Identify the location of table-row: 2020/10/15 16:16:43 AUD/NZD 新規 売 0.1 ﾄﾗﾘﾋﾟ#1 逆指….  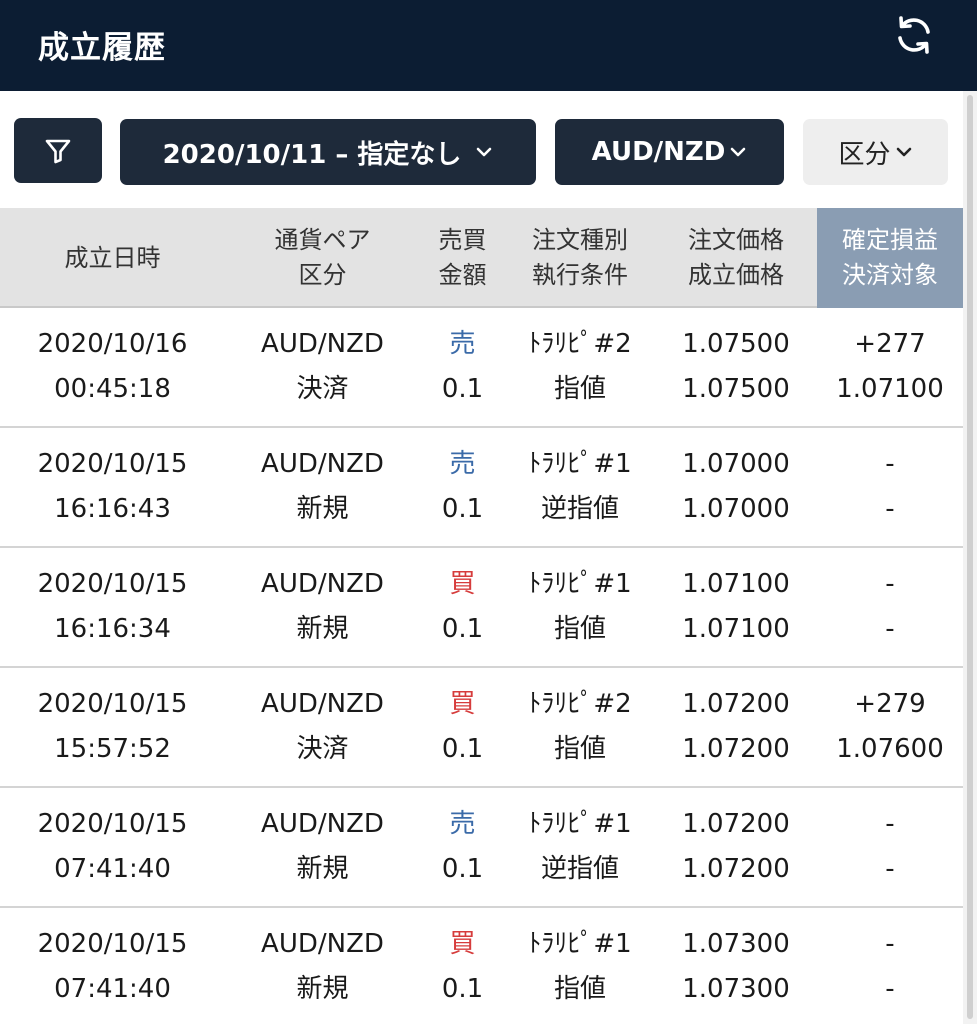
(481, 488).